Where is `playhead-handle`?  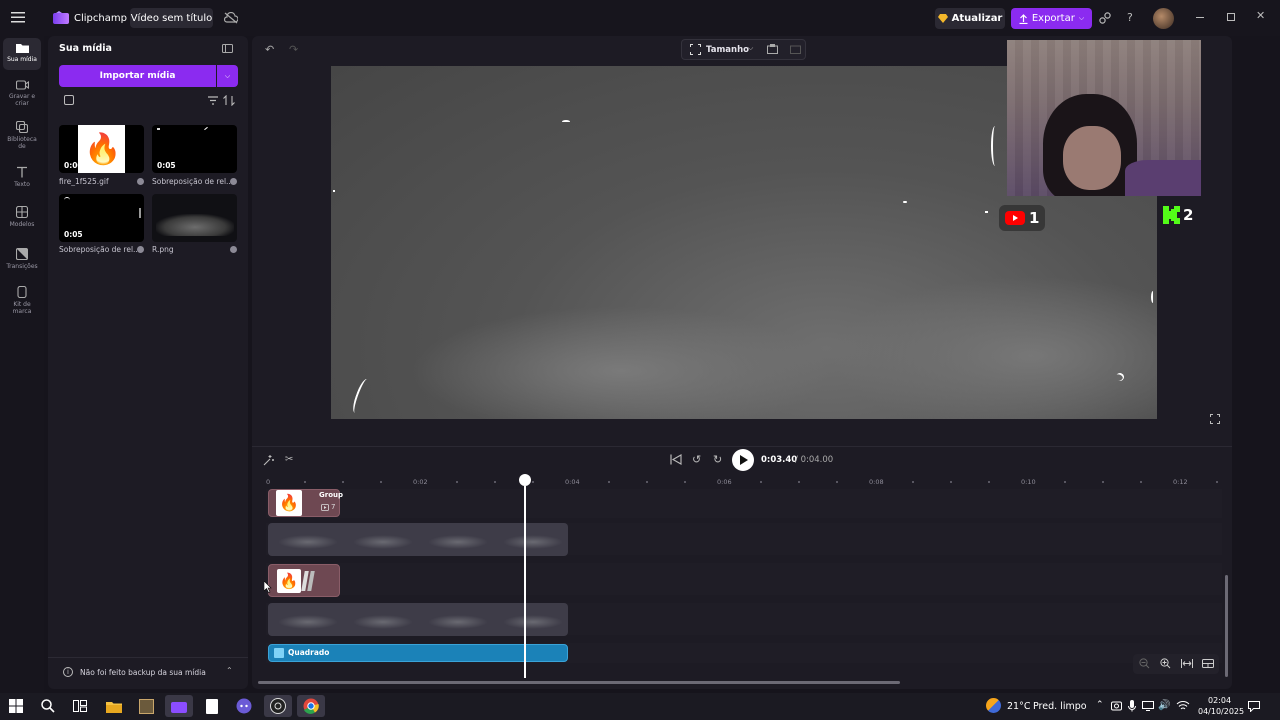 playhead-handle is located at coordinates (525, 480).